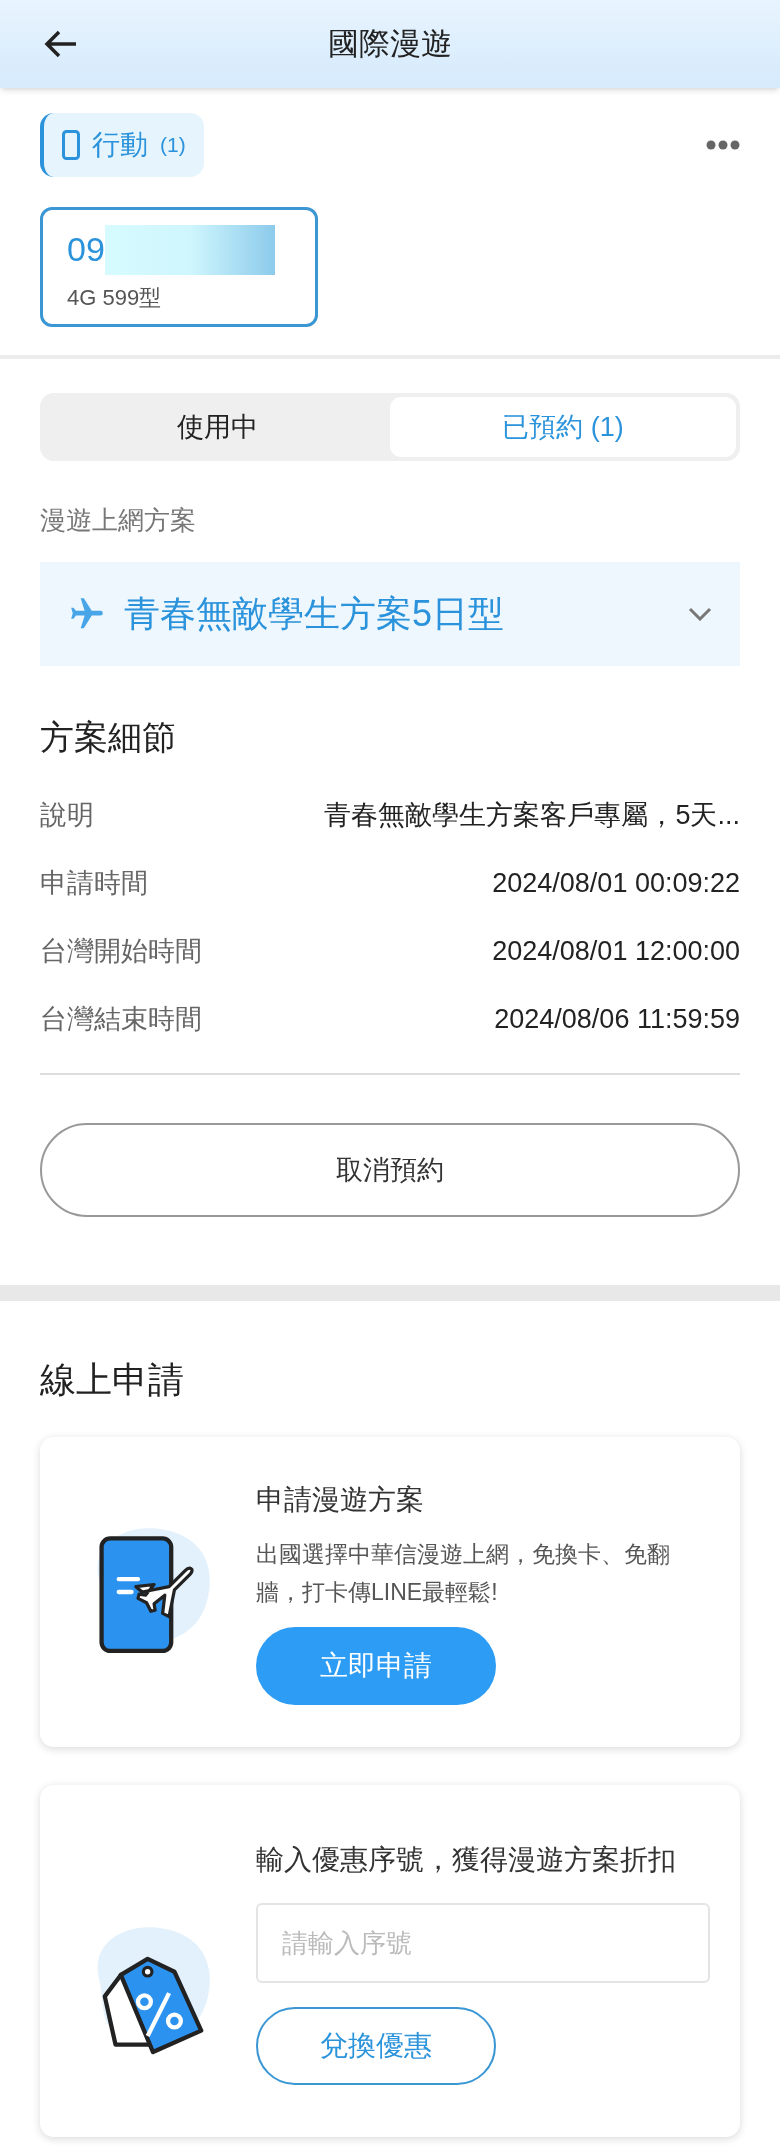 This screenshot has width=780, height=2154. Describe the element at coordinates (67, 815) in the screenshot. I see `detail-label: 說明` at that location.